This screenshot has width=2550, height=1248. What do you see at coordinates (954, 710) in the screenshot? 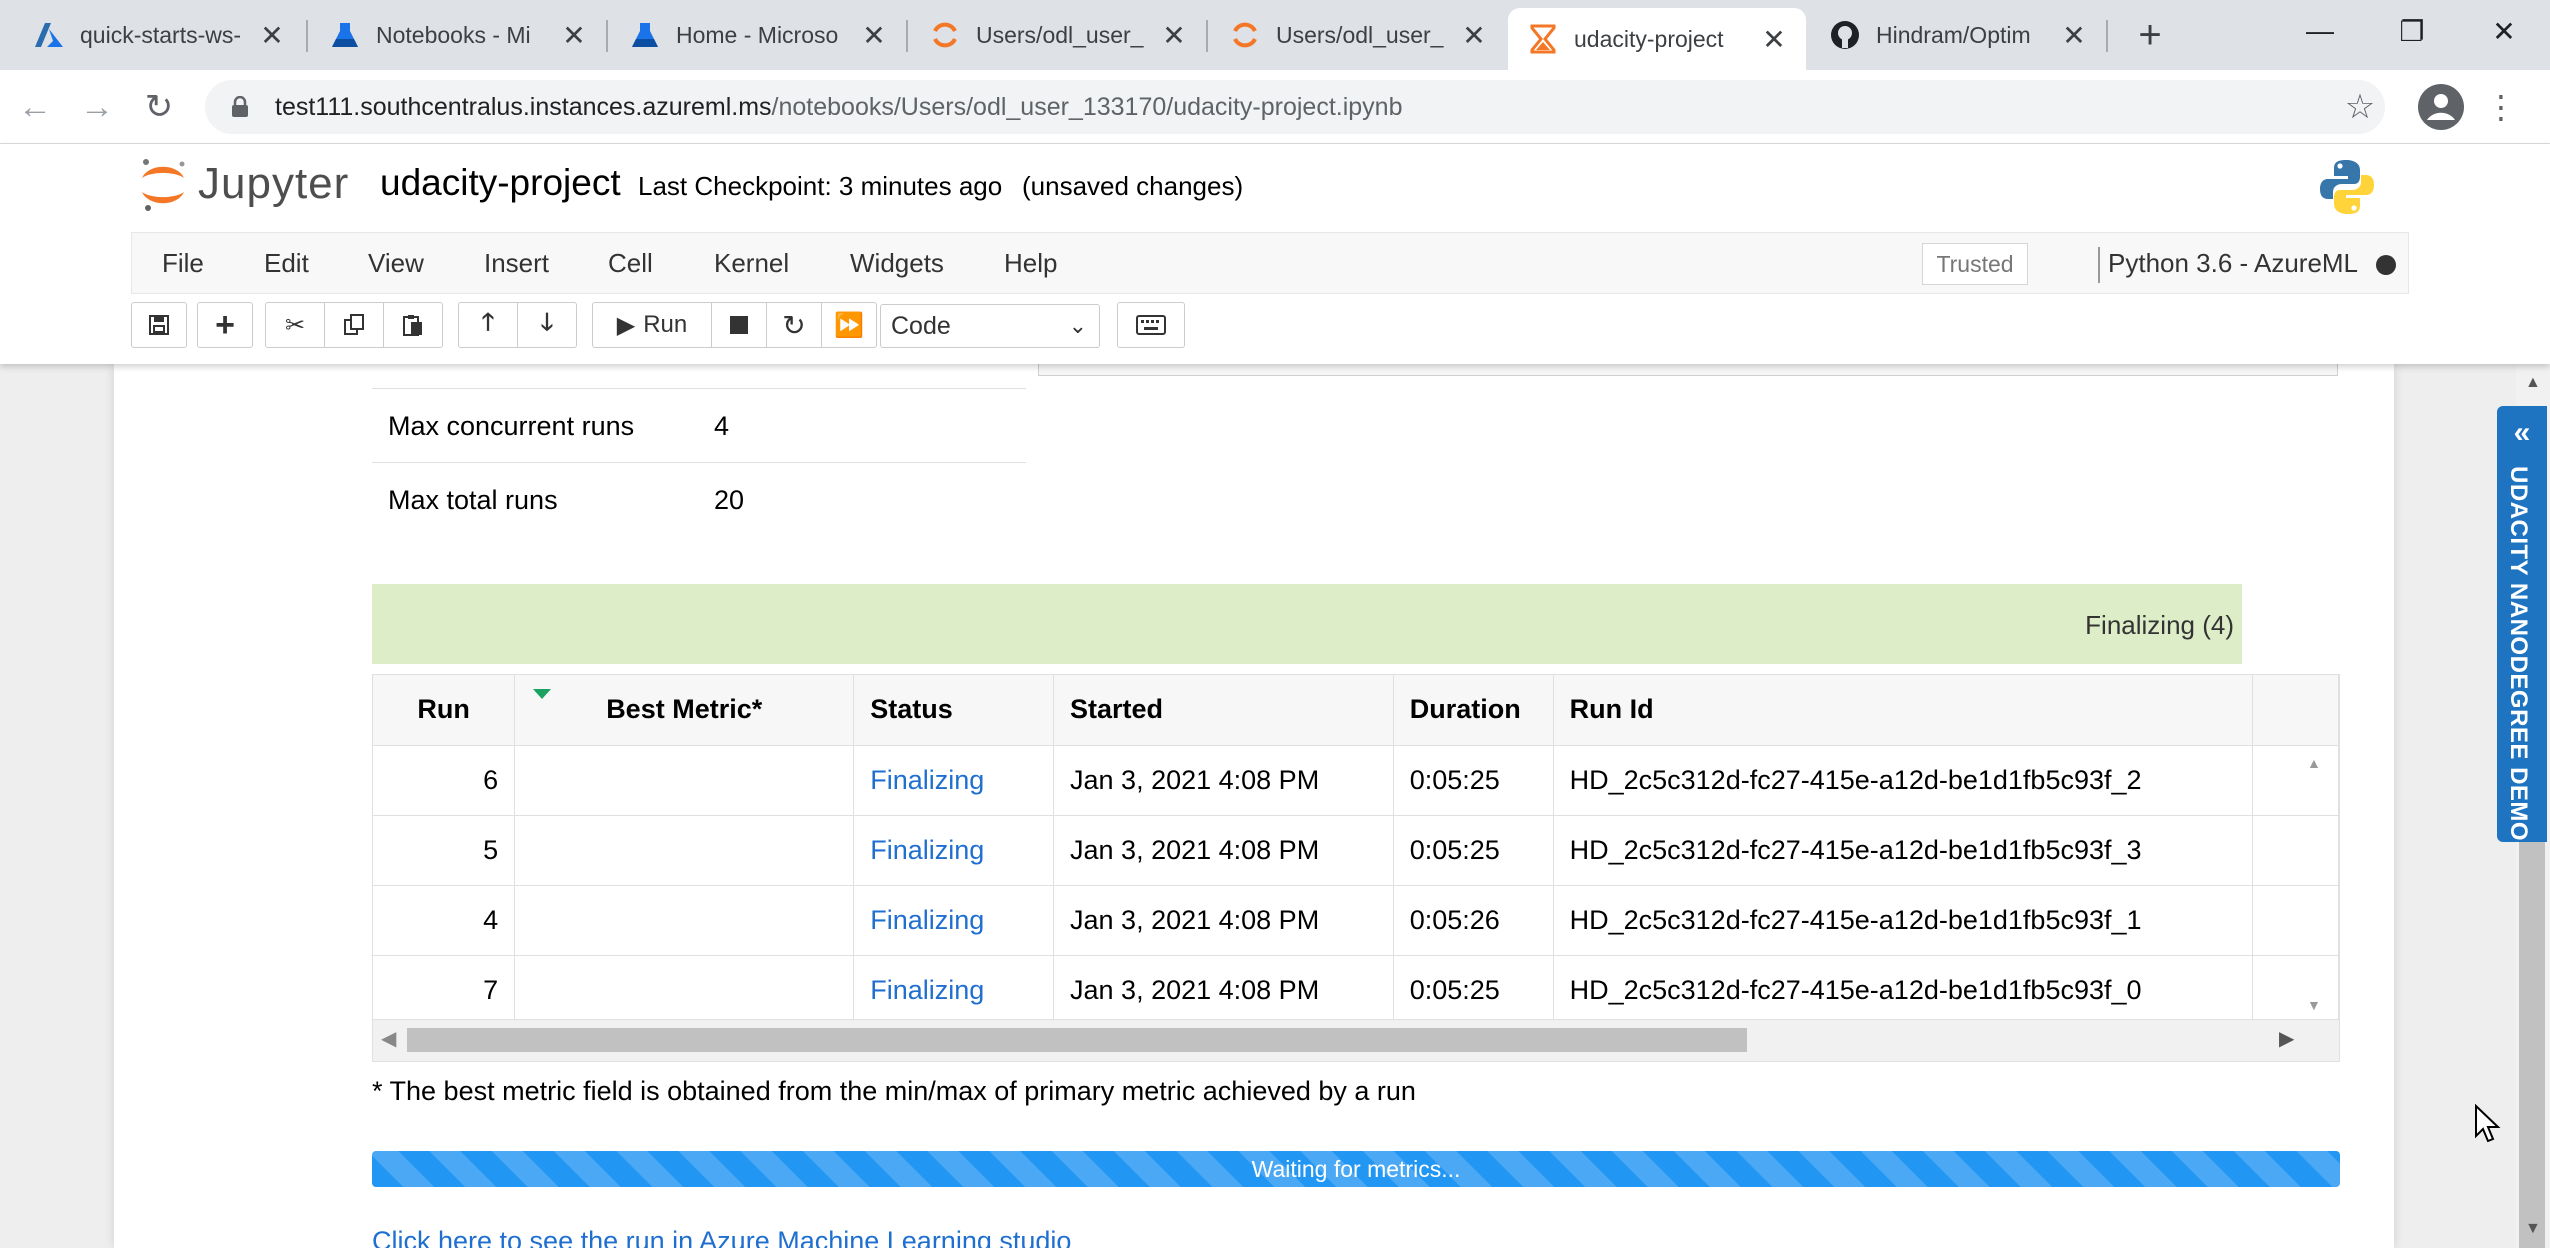
I see `column-header-status: Status` at bounding box center [954, 710].